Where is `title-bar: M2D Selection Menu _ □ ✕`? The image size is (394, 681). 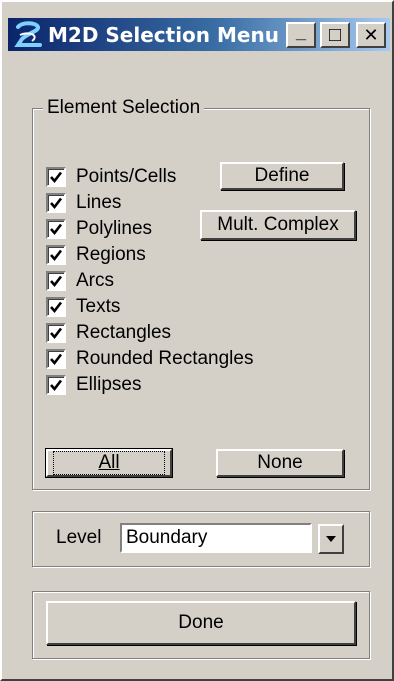 title-bar: M2D Selection Menu _ □ ✕ is located at coordinates (199, 34).